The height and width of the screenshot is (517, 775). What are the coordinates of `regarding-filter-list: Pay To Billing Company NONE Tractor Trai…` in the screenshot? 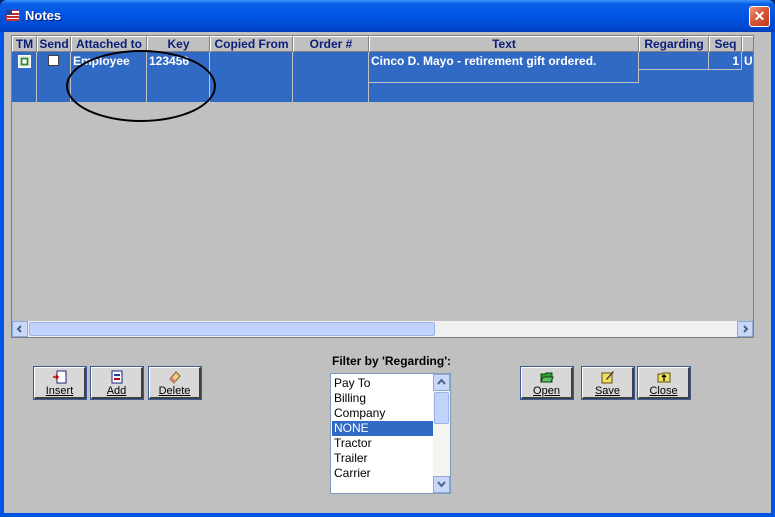 It's located at (390, 433).